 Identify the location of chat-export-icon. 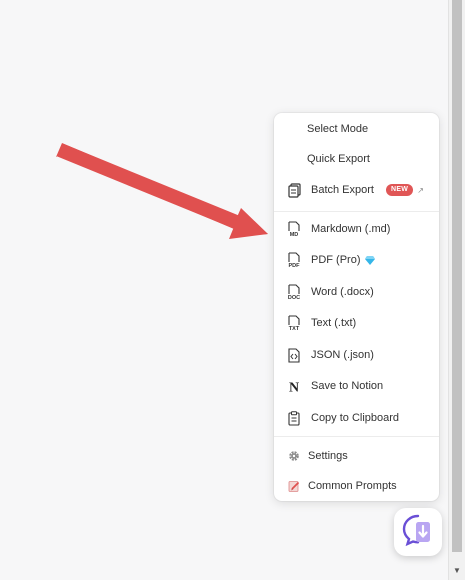
(418, 532).